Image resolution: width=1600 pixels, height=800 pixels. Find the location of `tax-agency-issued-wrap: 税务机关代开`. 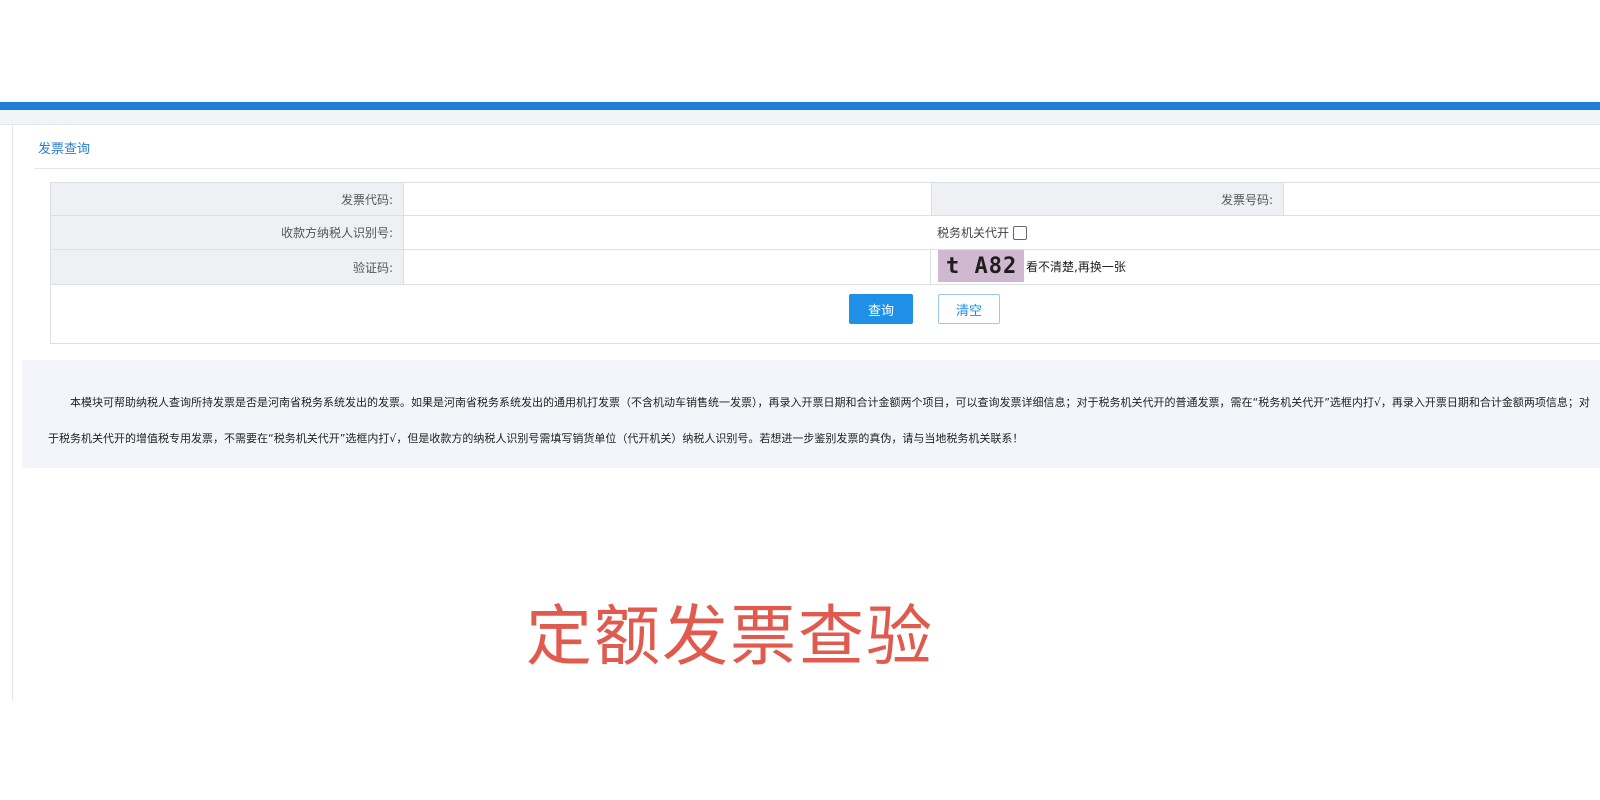

tax-agency-issued-wrap: 税务机关代开 is located at coordinates (982, 232).